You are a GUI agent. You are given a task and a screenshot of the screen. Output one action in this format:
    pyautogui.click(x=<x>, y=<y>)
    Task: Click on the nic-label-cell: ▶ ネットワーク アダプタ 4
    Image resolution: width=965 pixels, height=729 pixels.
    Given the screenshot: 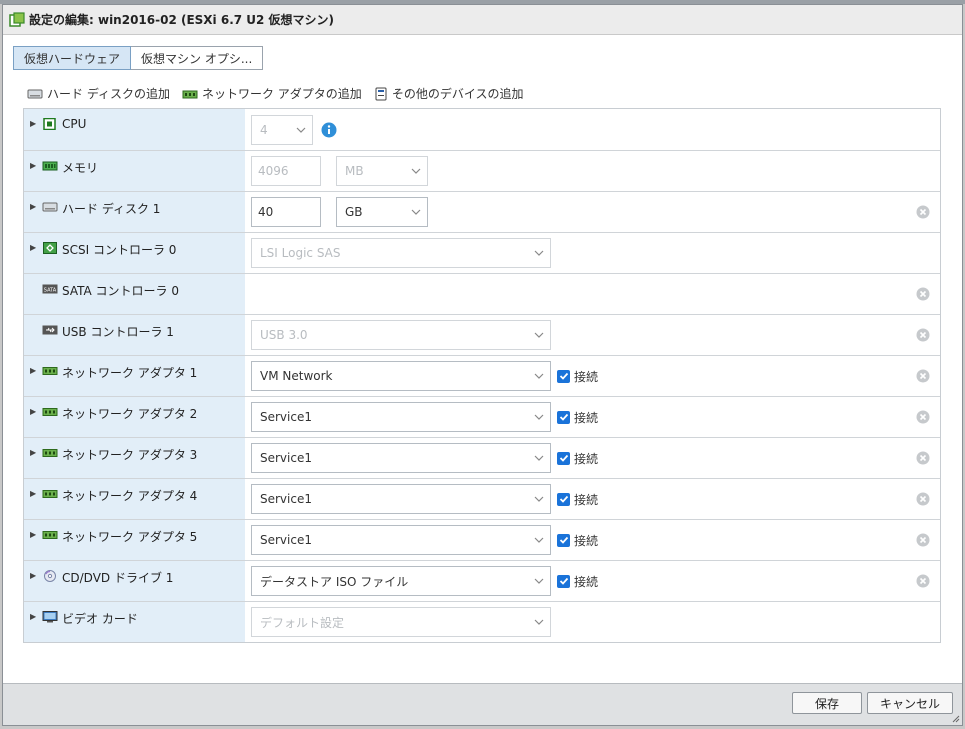 What is the action you would take?
    pyautogui.click(x=134, y=499)
    